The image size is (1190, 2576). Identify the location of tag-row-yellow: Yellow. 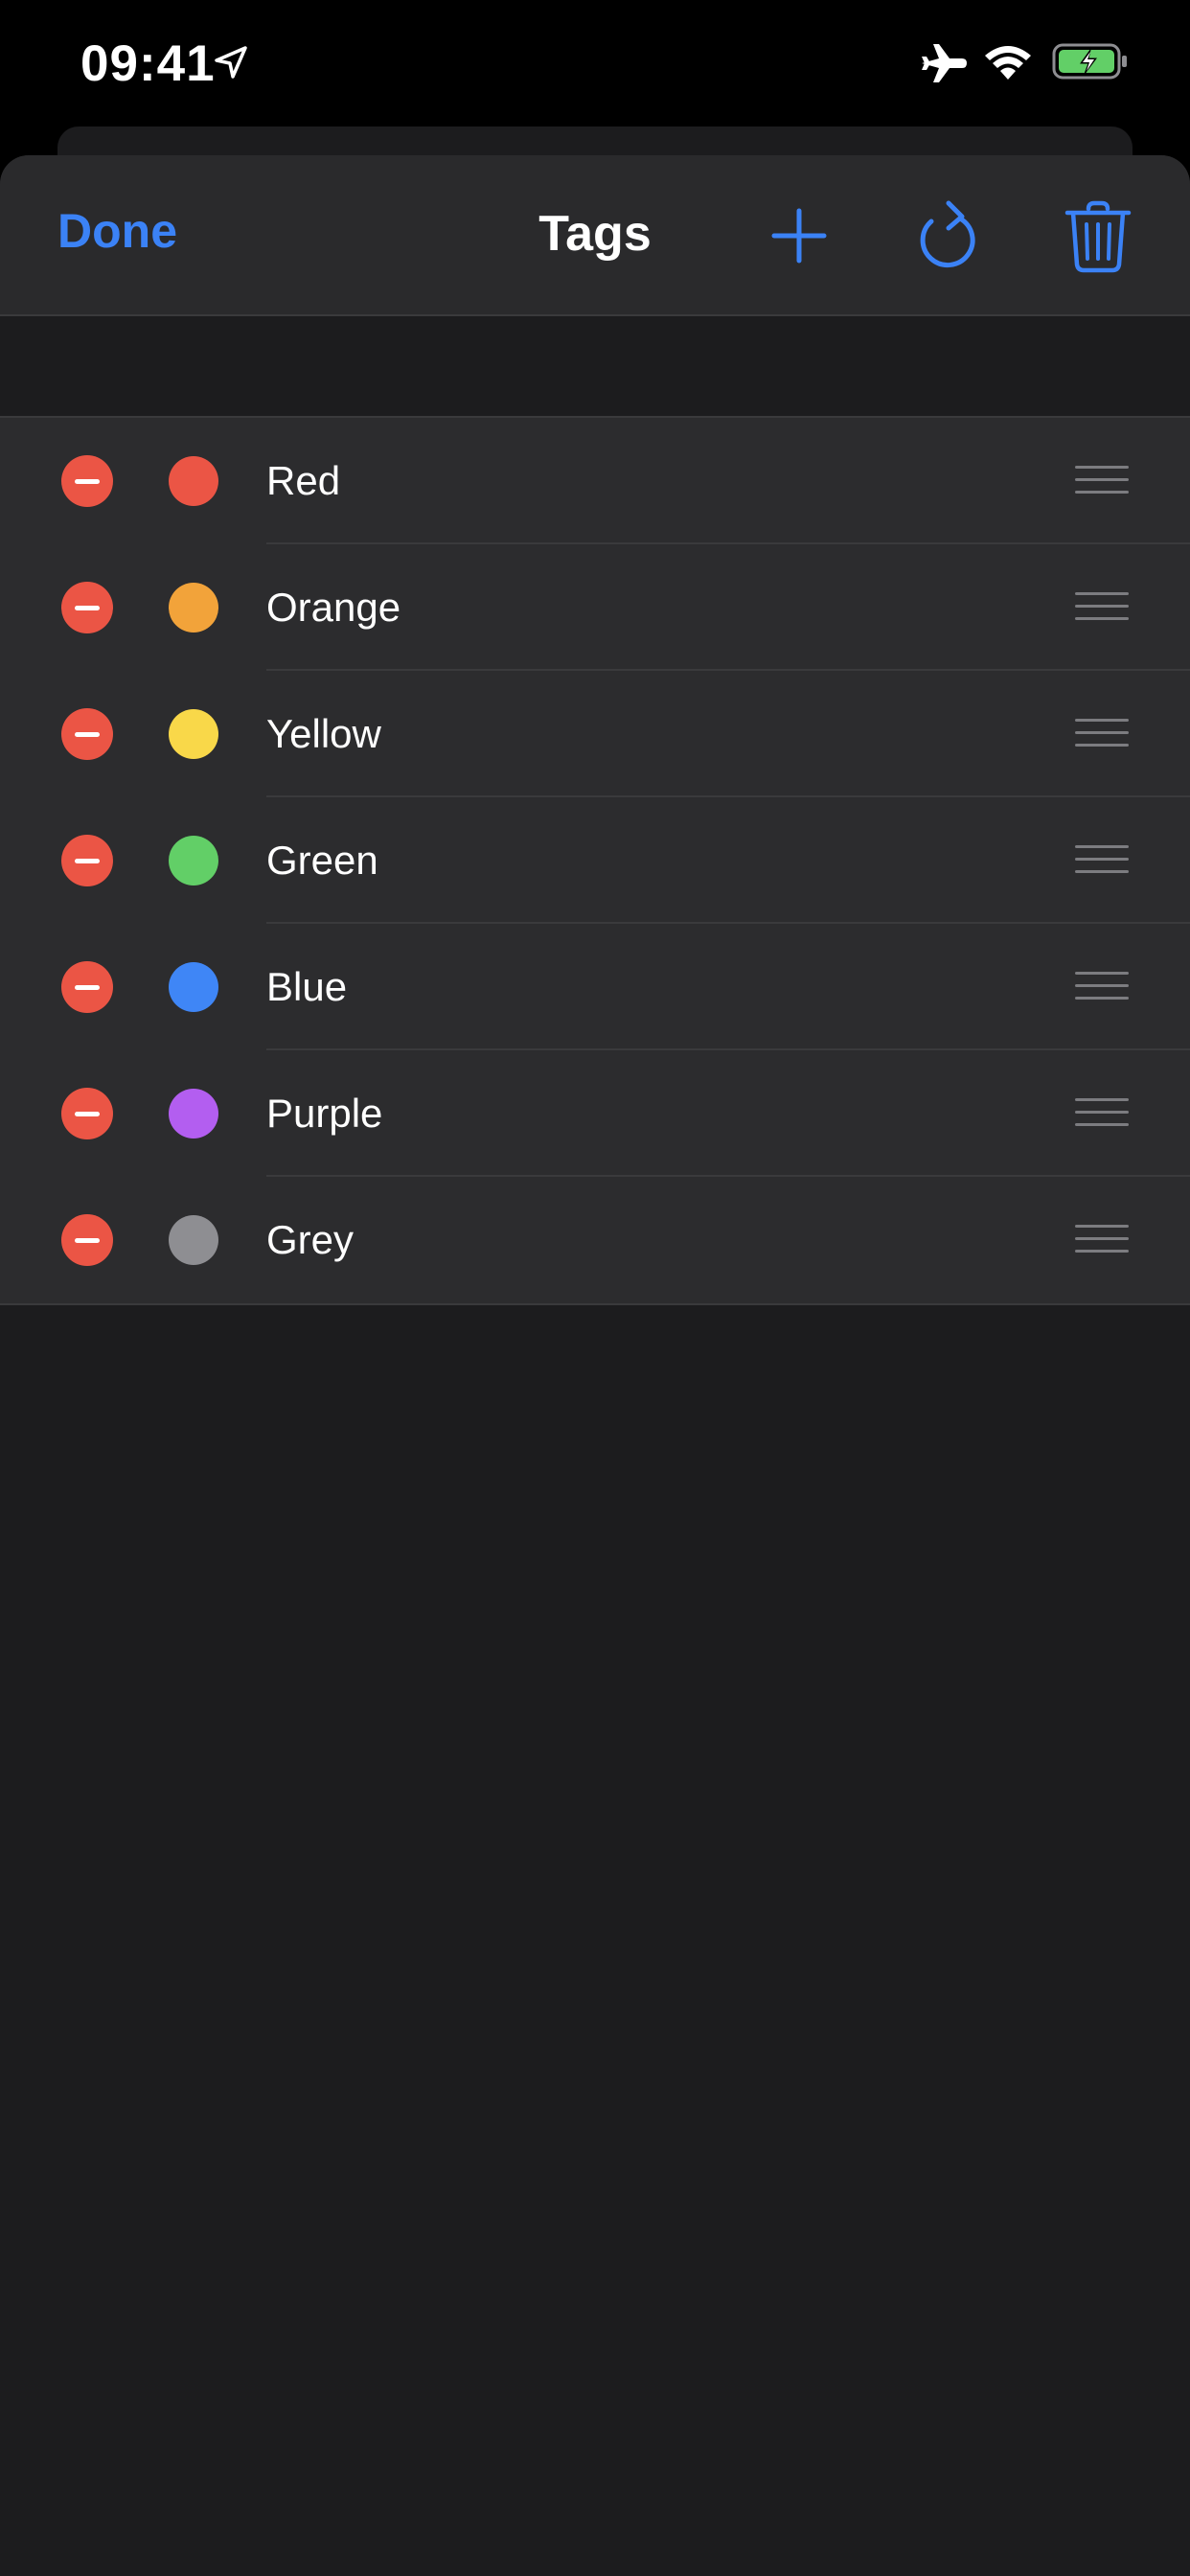
(595, 734).